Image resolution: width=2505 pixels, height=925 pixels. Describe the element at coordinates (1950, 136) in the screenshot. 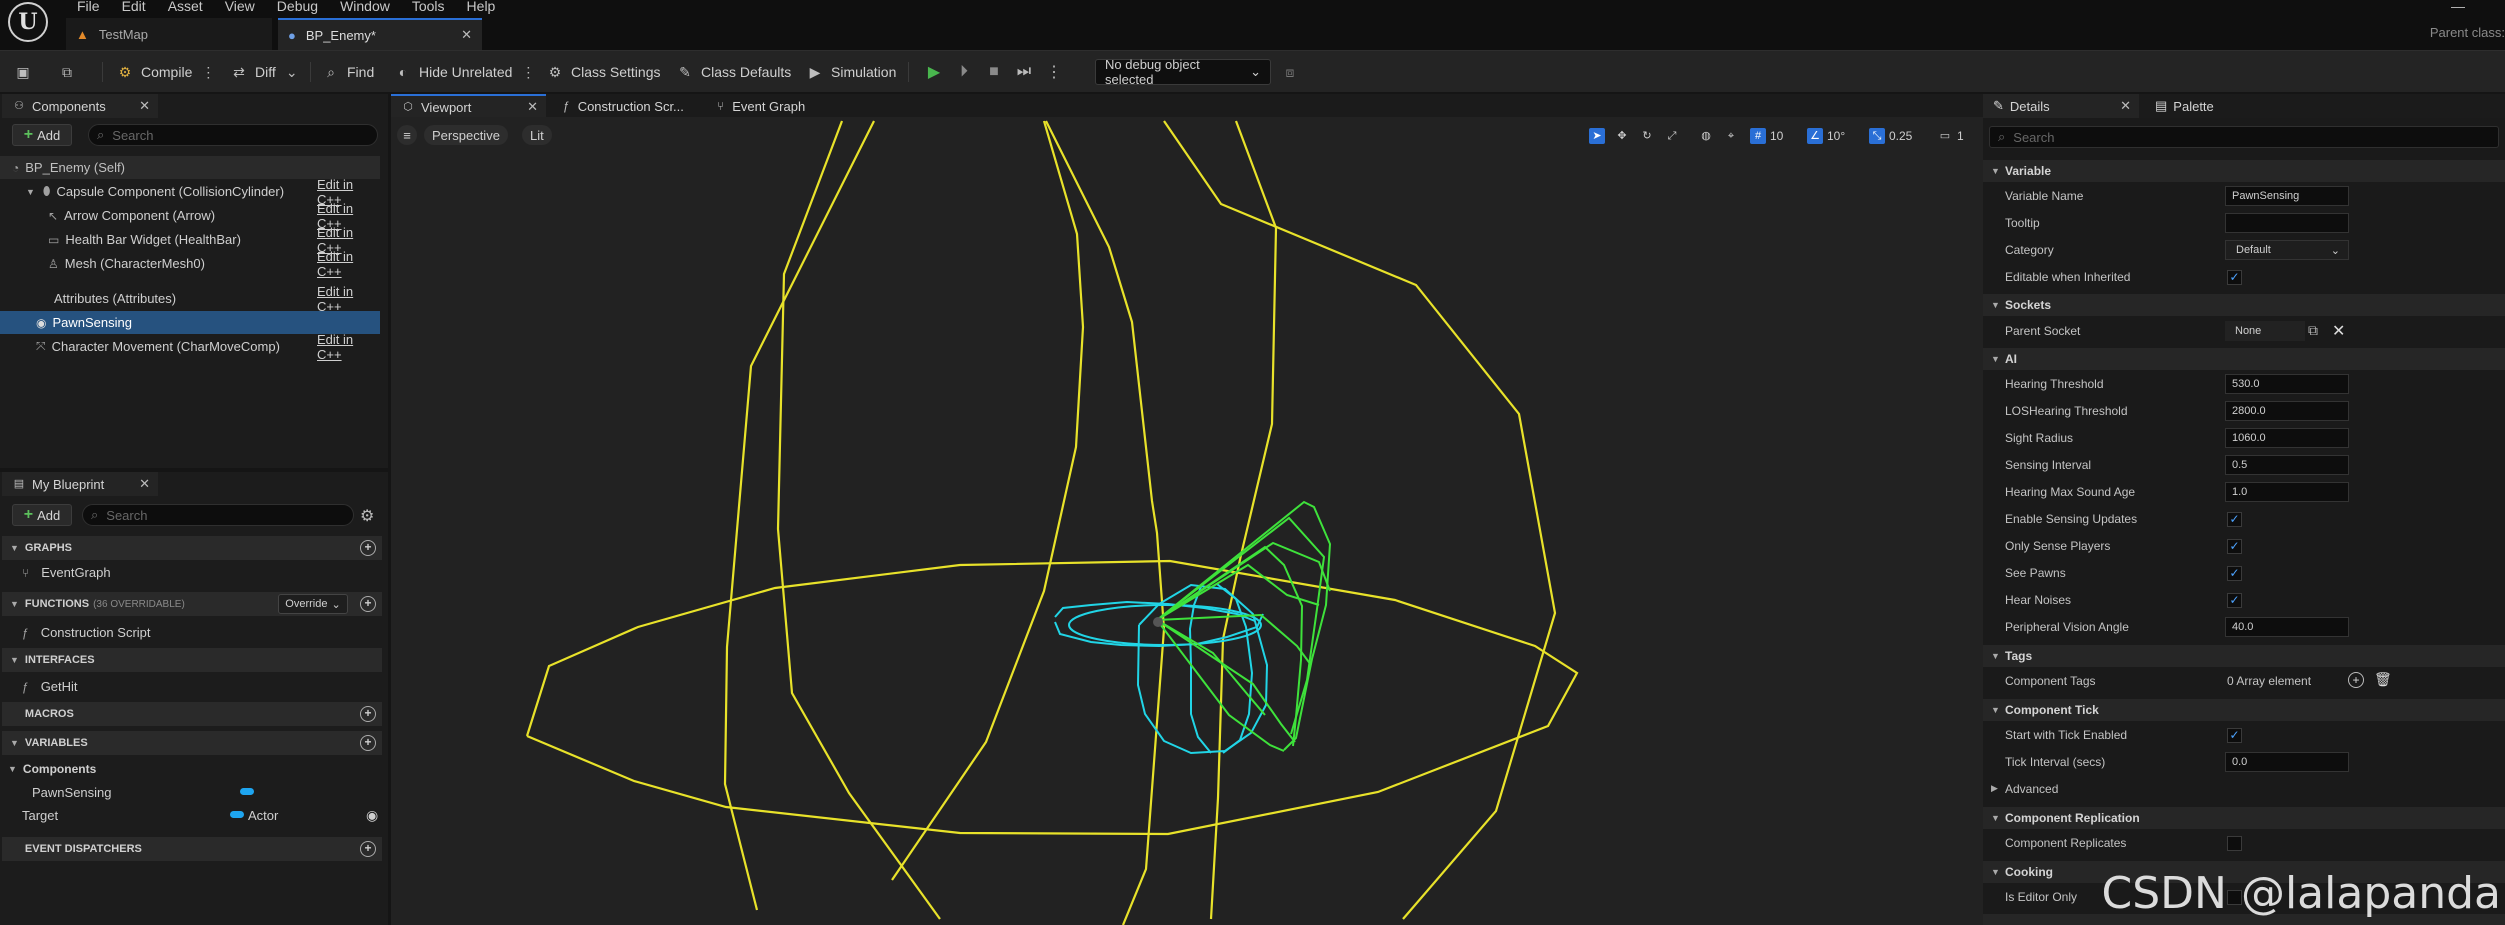

I see `camera-speed-button: ▭ 1` at that location.